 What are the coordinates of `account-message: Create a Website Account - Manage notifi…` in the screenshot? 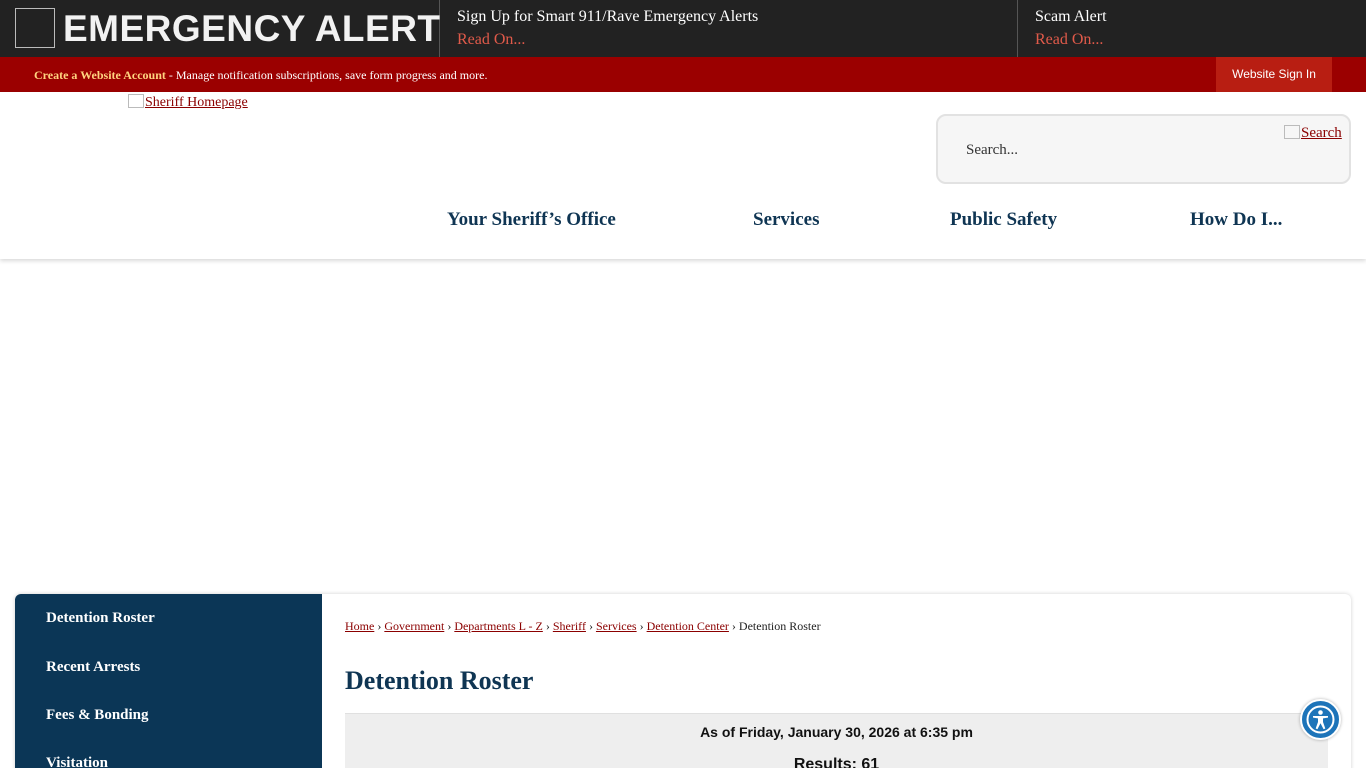 It's located at (260, 75).